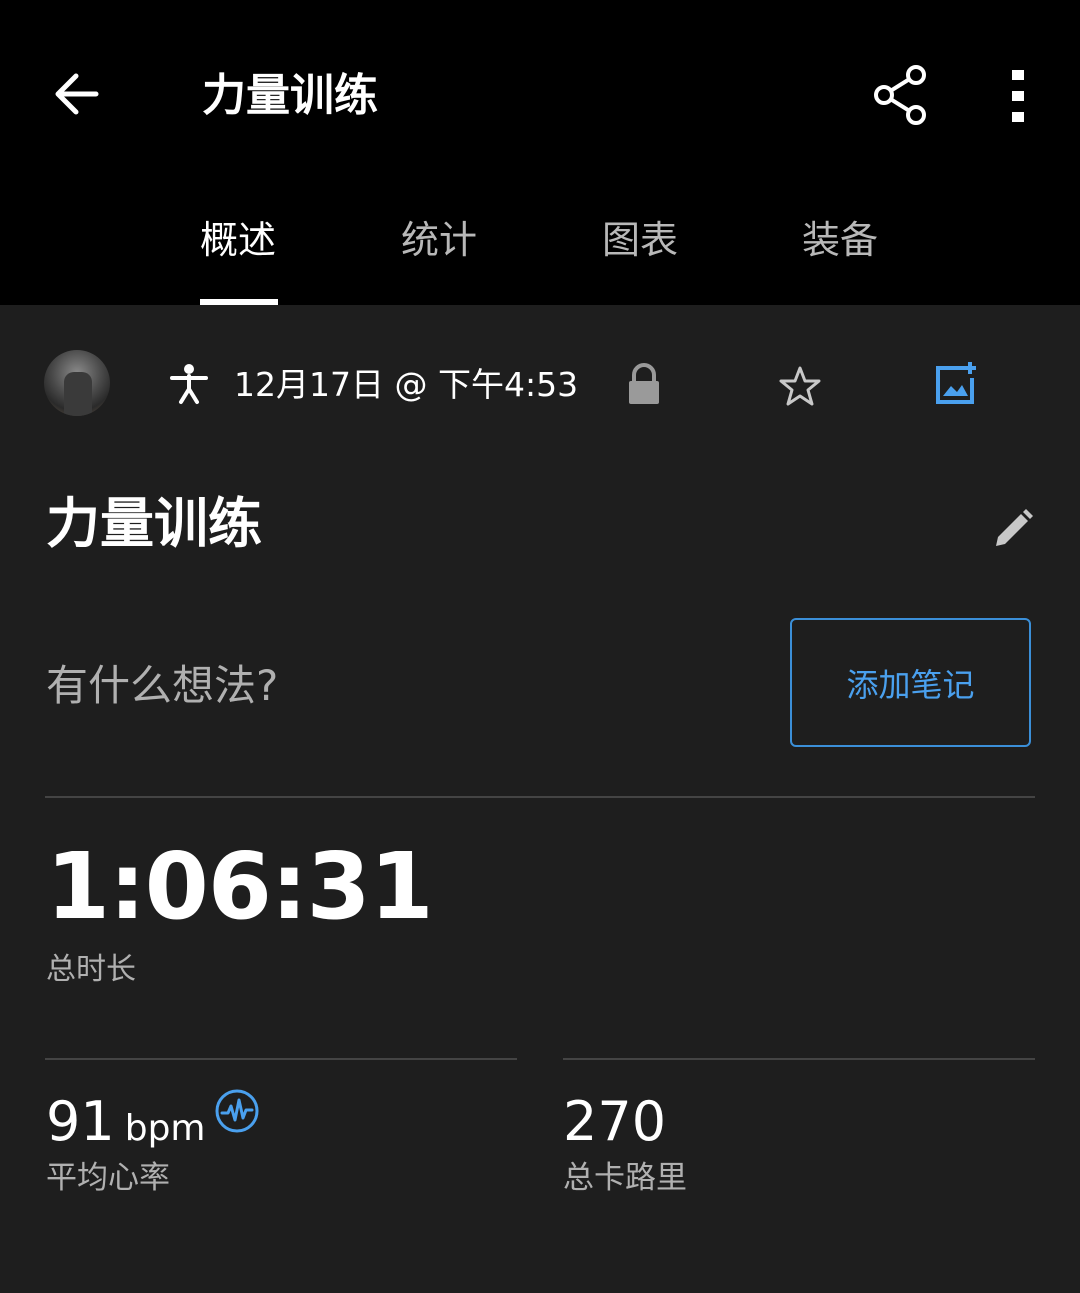 The height and width of the screenshot is (1293, 1080). I want to click on share-icon, so click(900, 95).